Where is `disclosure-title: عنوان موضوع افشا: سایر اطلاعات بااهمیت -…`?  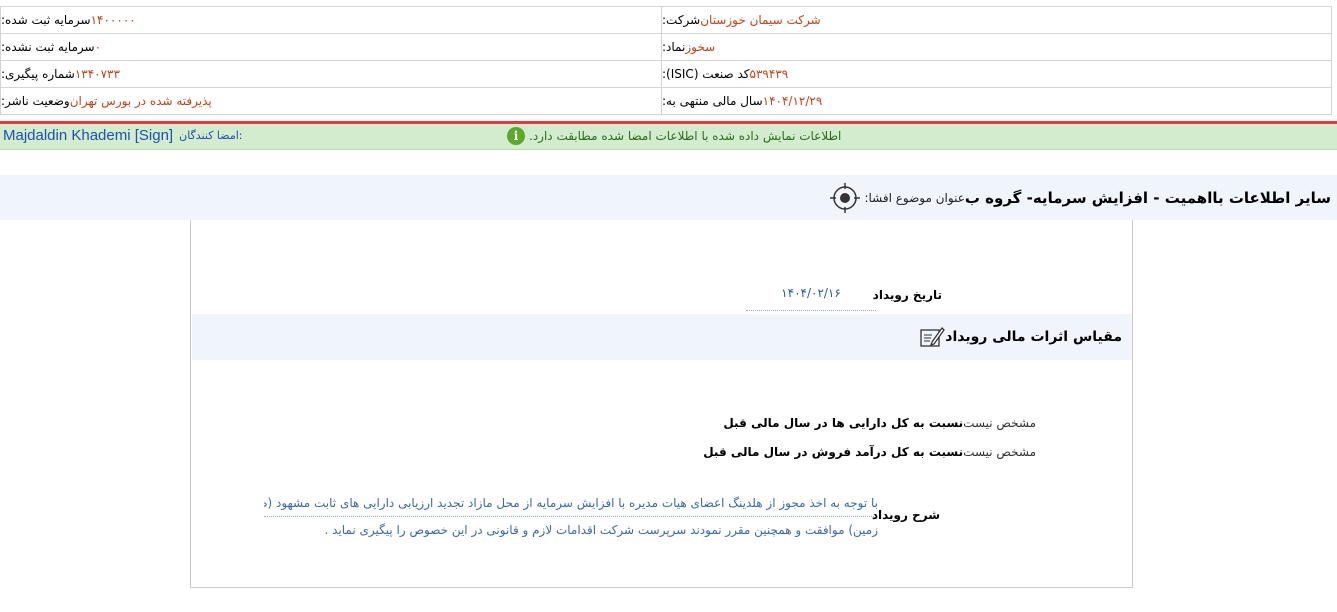
disclosure-title: عنوان موضوع افشا: سایر اطلاعات بااهمیت -… is located at coordinates (1077, 198).